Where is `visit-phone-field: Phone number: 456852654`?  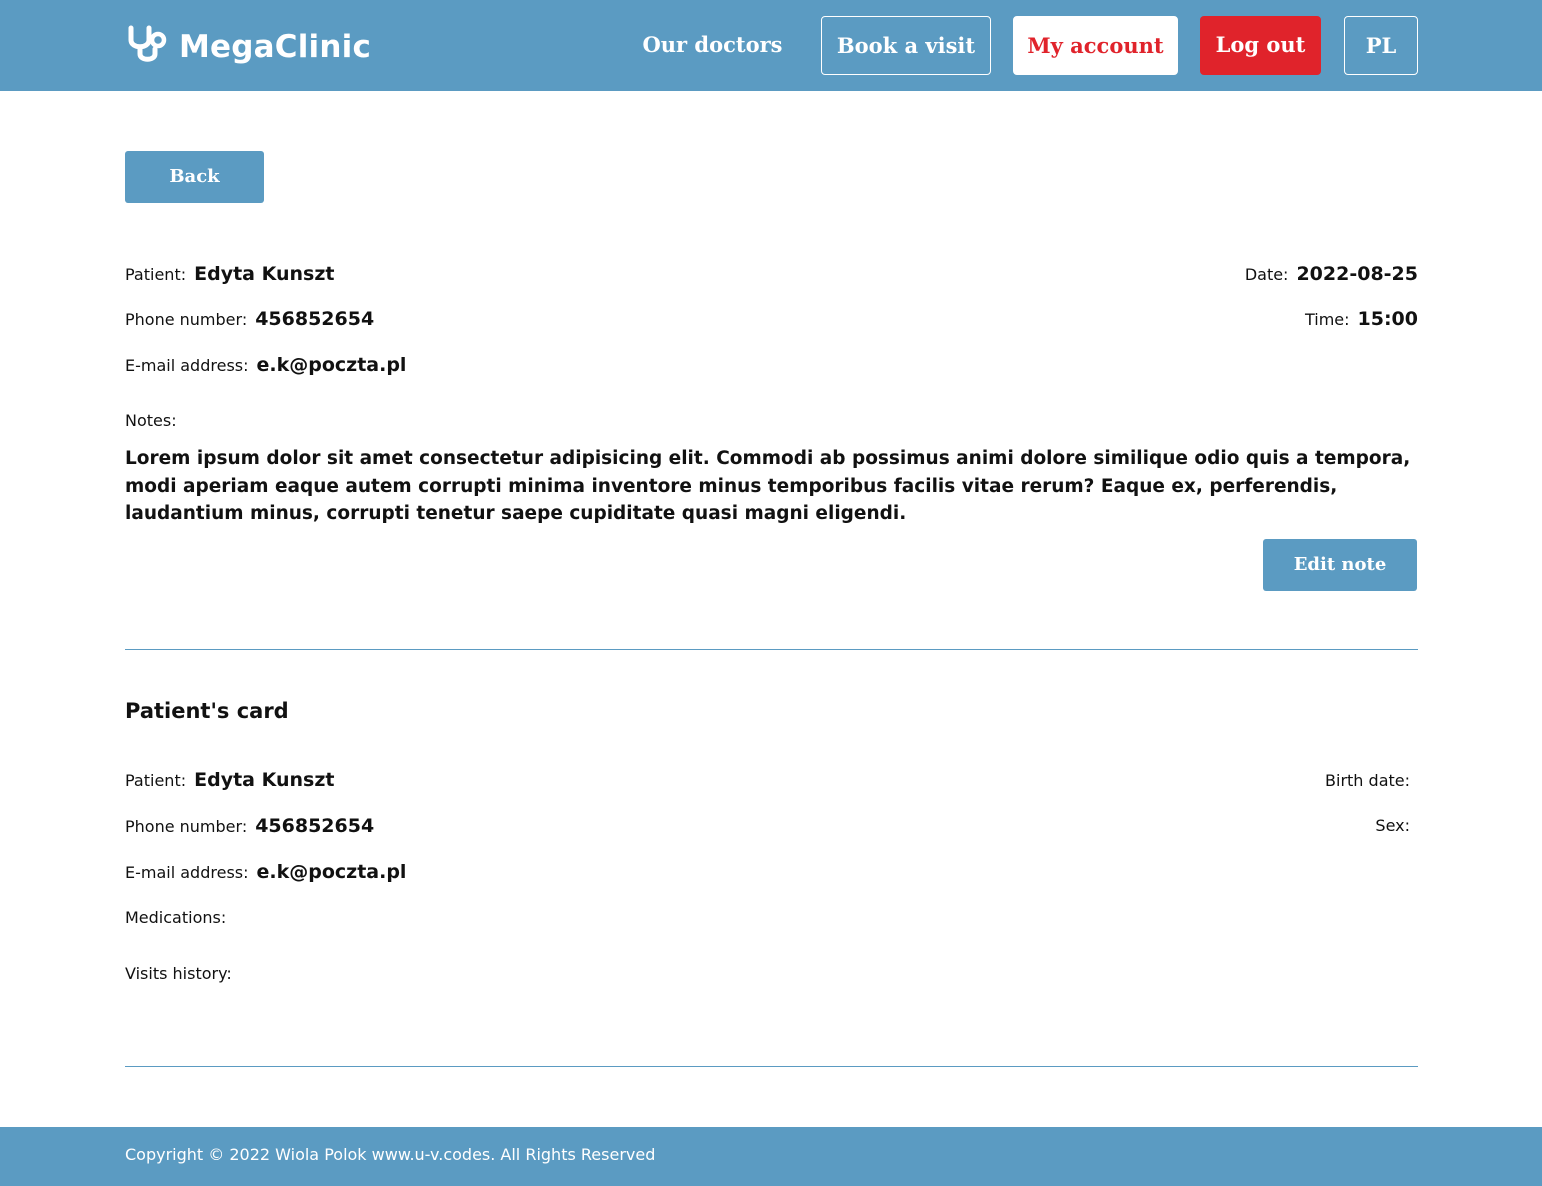 visit-phone-field: Phone number: 456852654 is located at coordinates (249, 319).